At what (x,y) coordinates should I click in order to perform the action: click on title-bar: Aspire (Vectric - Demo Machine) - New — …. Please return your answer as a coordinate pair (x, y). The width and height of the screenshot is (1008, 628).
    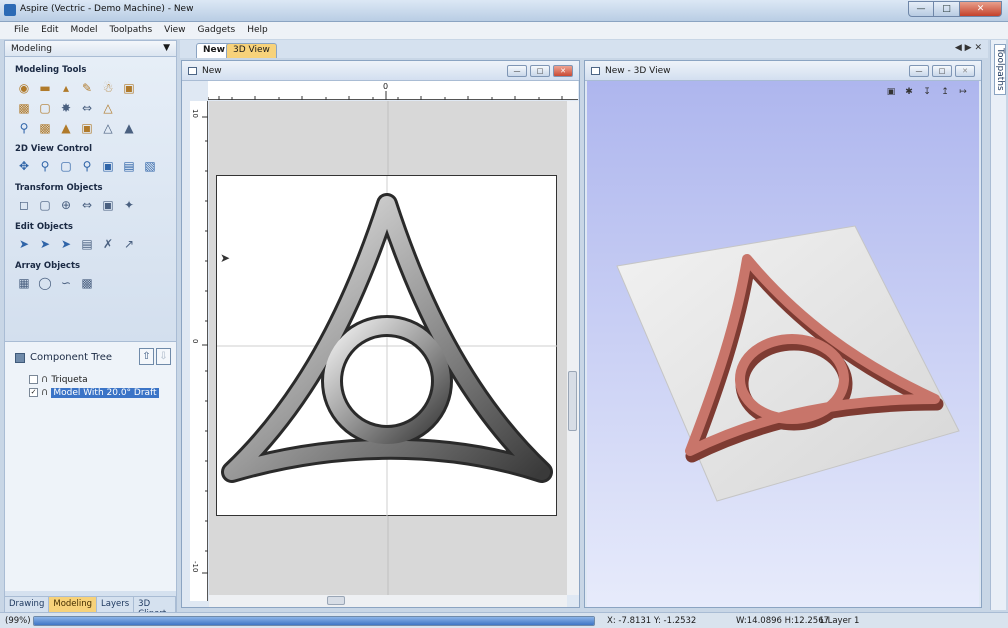
    Looking at the image, I should click on (504, 11).